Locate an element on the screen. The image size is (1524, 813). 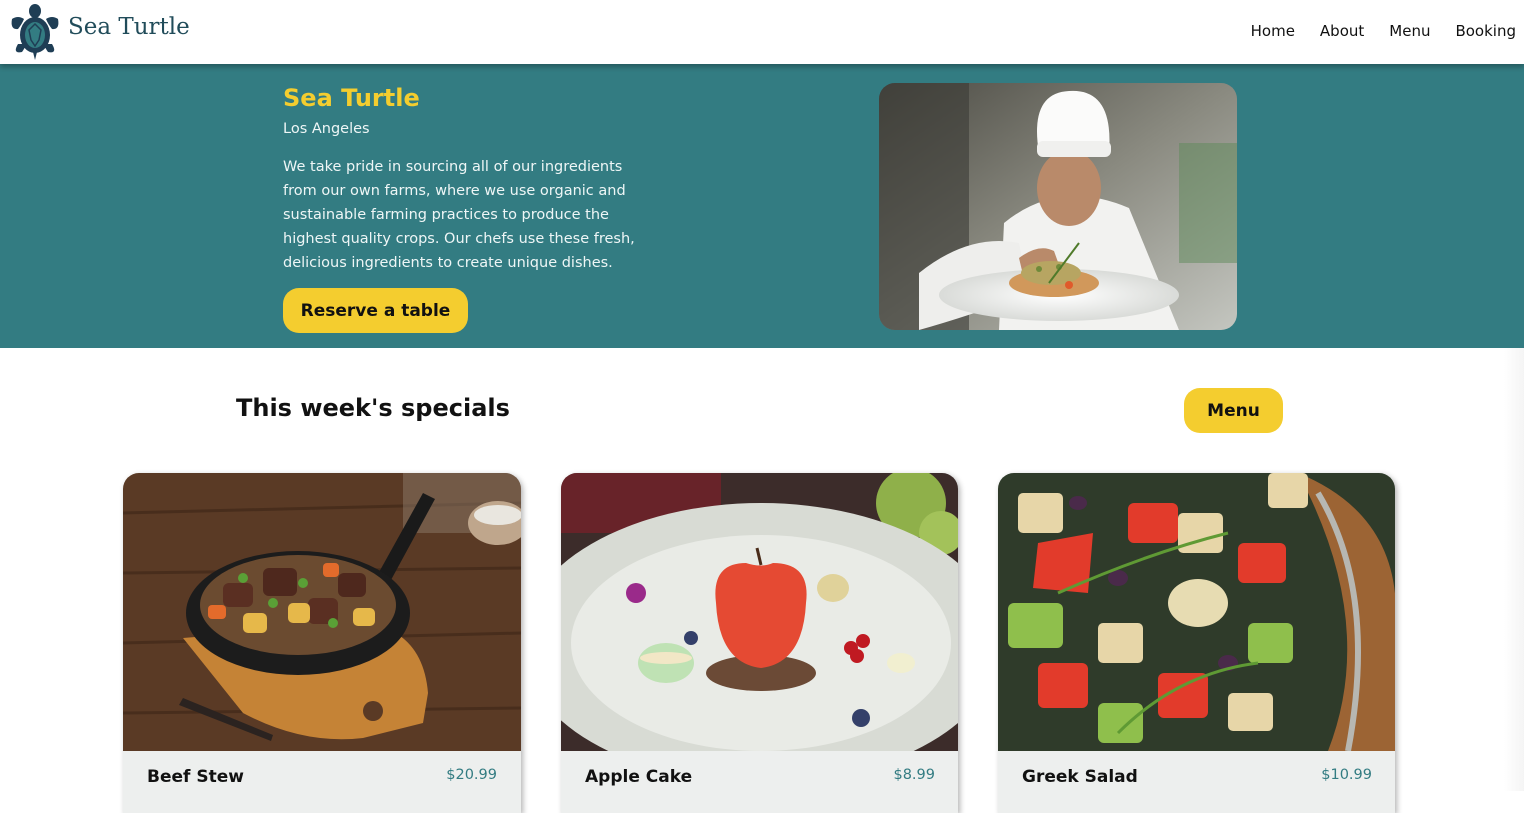
dish-name: Apple Cake is located at coordinates (639, 777).